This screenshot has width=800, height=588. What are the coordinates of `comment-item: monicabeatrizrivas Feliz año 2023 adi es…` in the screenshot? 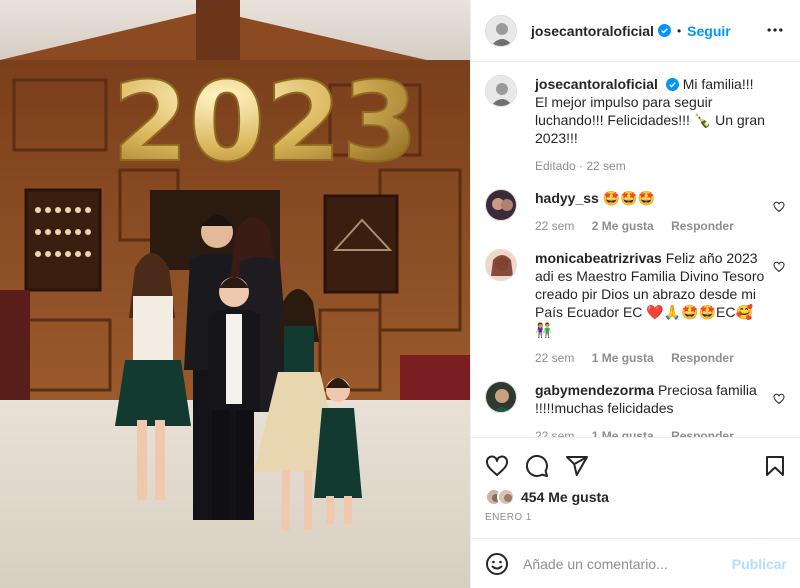 It's located at (636, 307).